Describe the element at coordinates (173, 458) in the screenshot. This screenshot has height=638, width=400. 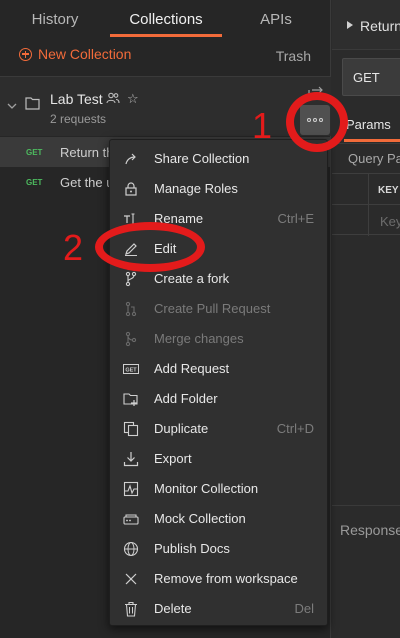
I see `menu-item-label: Export` at that location.